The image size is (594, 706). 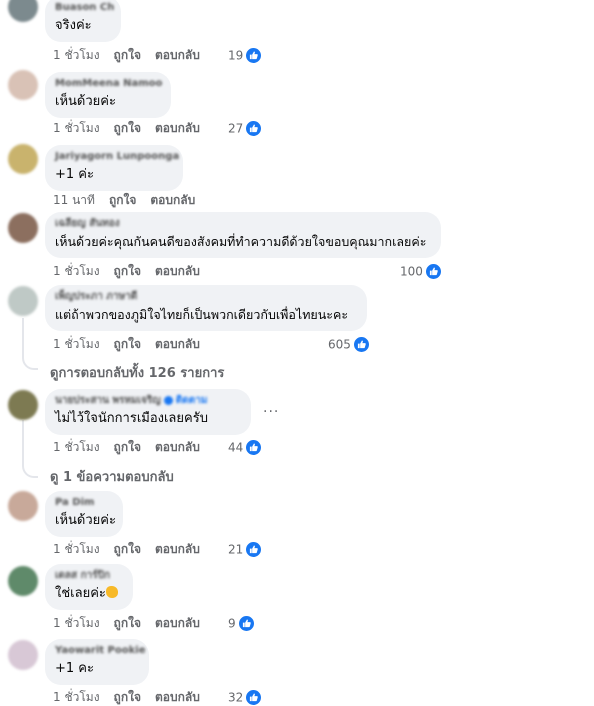 What do you see at coordinates (236, 697) in the screenshot?
I see `reaction-number: 32` at bounding box center [236, 697].